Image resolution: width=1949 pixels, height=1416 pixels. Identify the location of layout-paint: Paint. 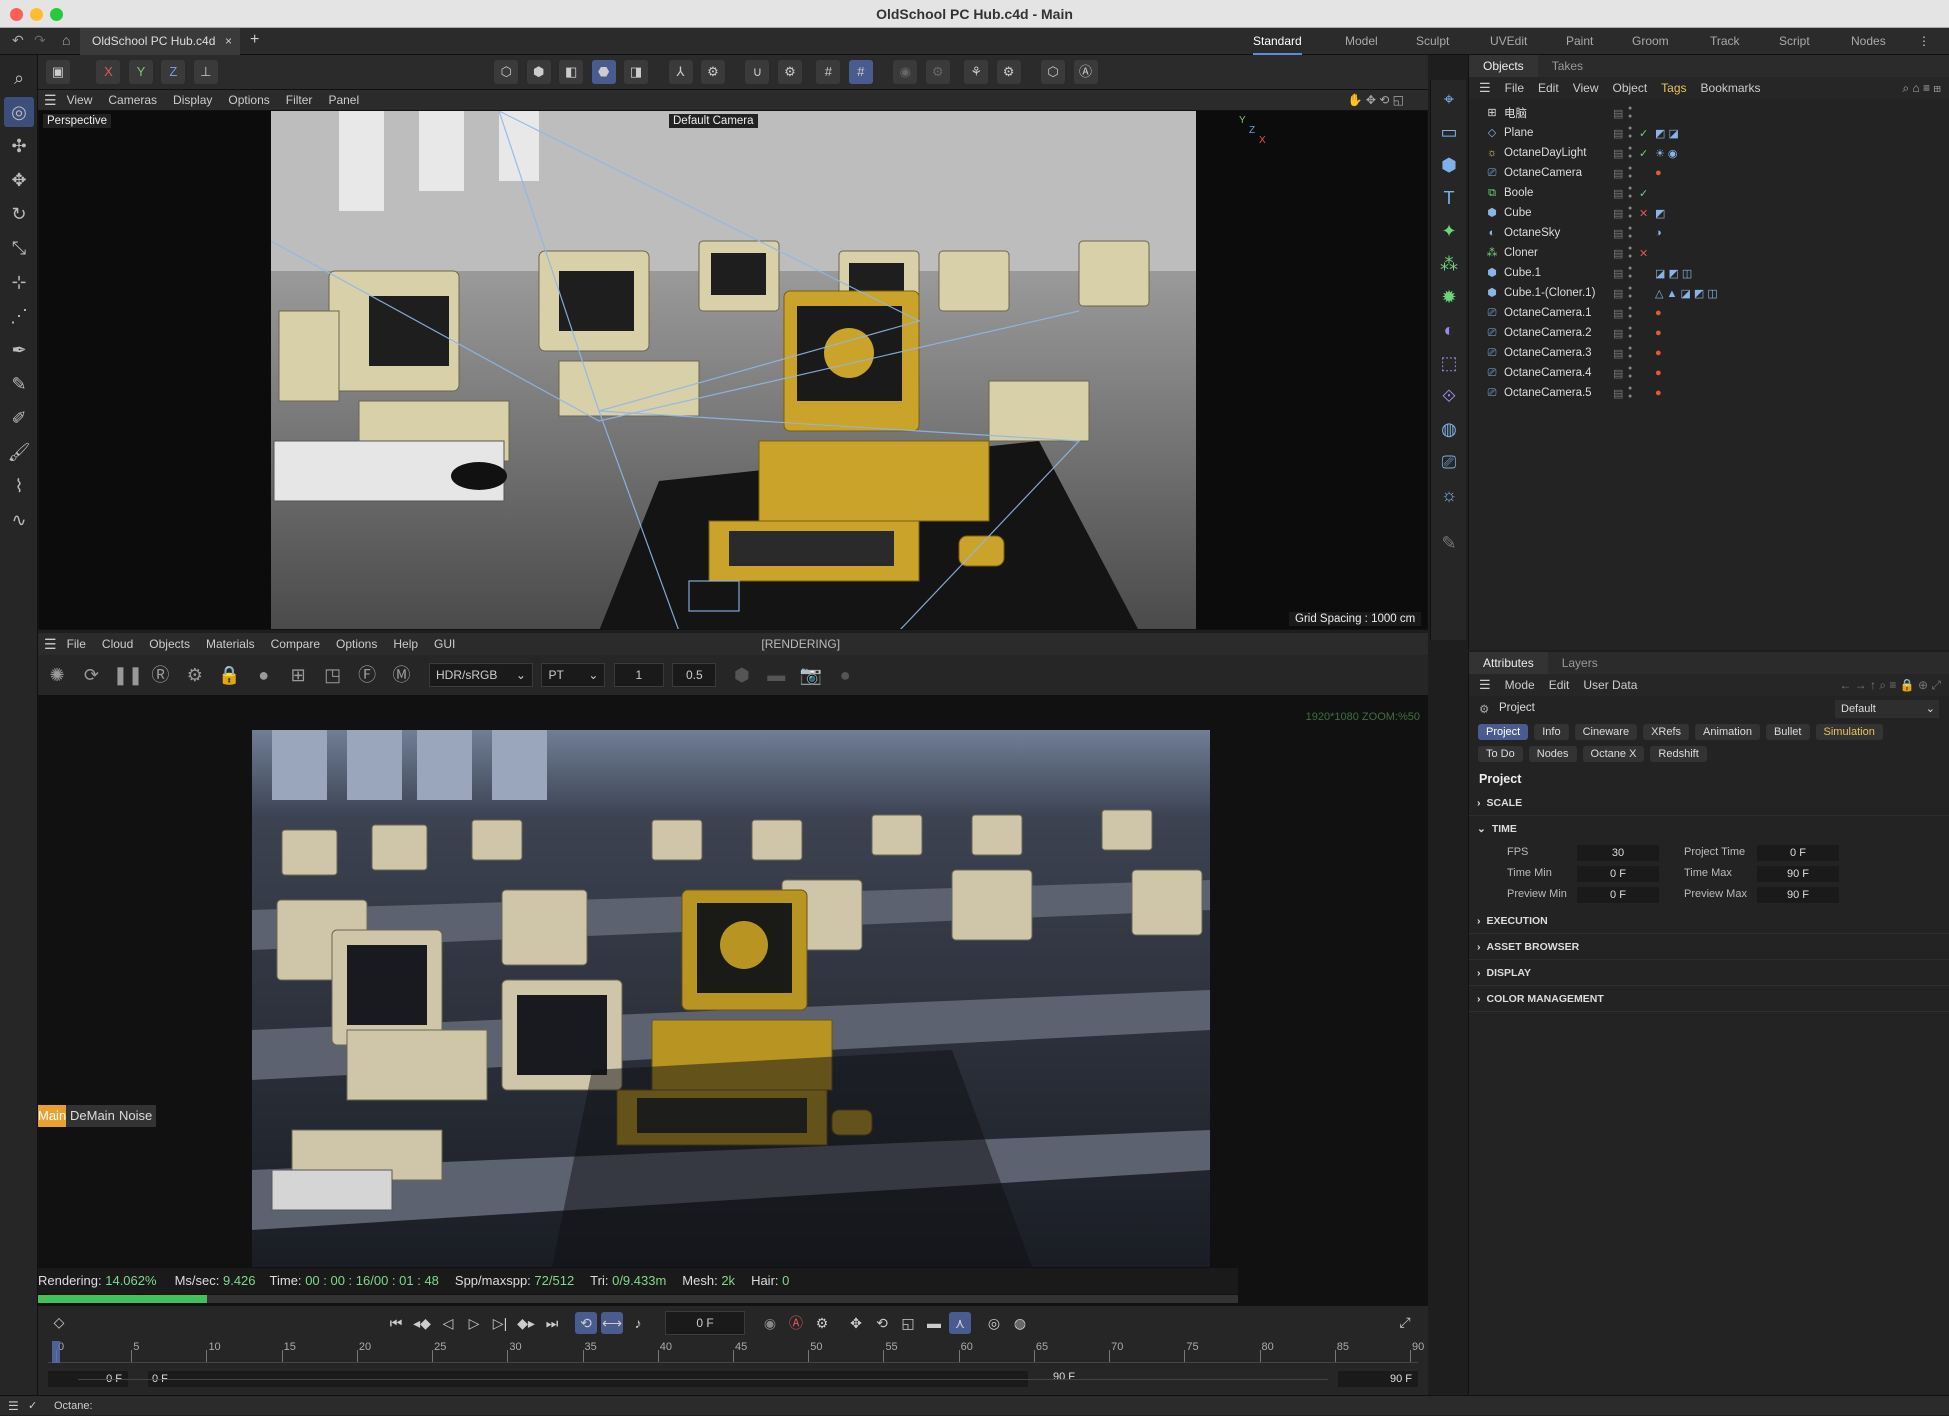
(1579, 41).